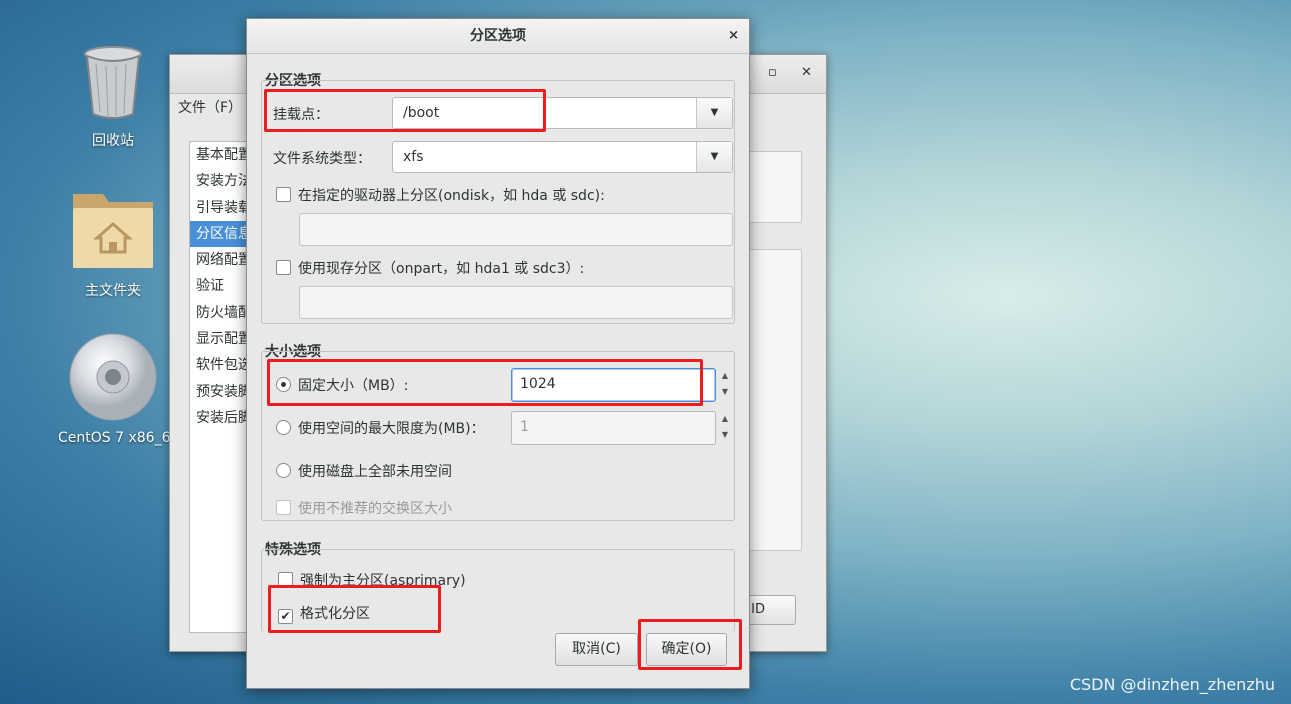  I want to click on fixed-size-label: 固定大小（MB）:, so click(353, 386).